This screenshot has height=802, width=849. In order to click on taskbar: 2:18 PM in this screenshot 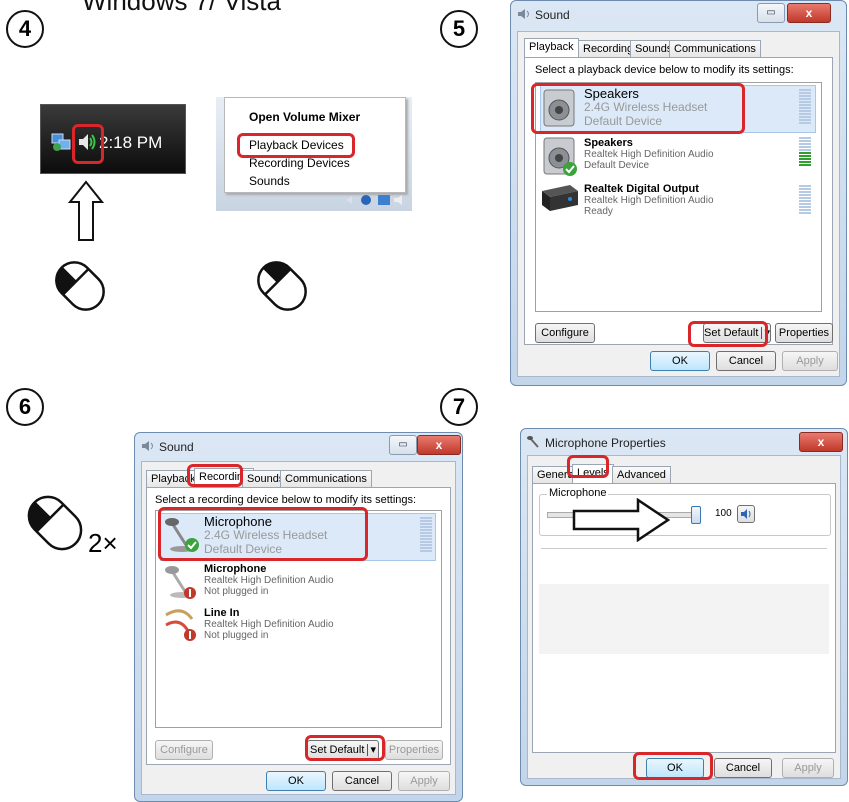, I will do `click(113, 139)`.